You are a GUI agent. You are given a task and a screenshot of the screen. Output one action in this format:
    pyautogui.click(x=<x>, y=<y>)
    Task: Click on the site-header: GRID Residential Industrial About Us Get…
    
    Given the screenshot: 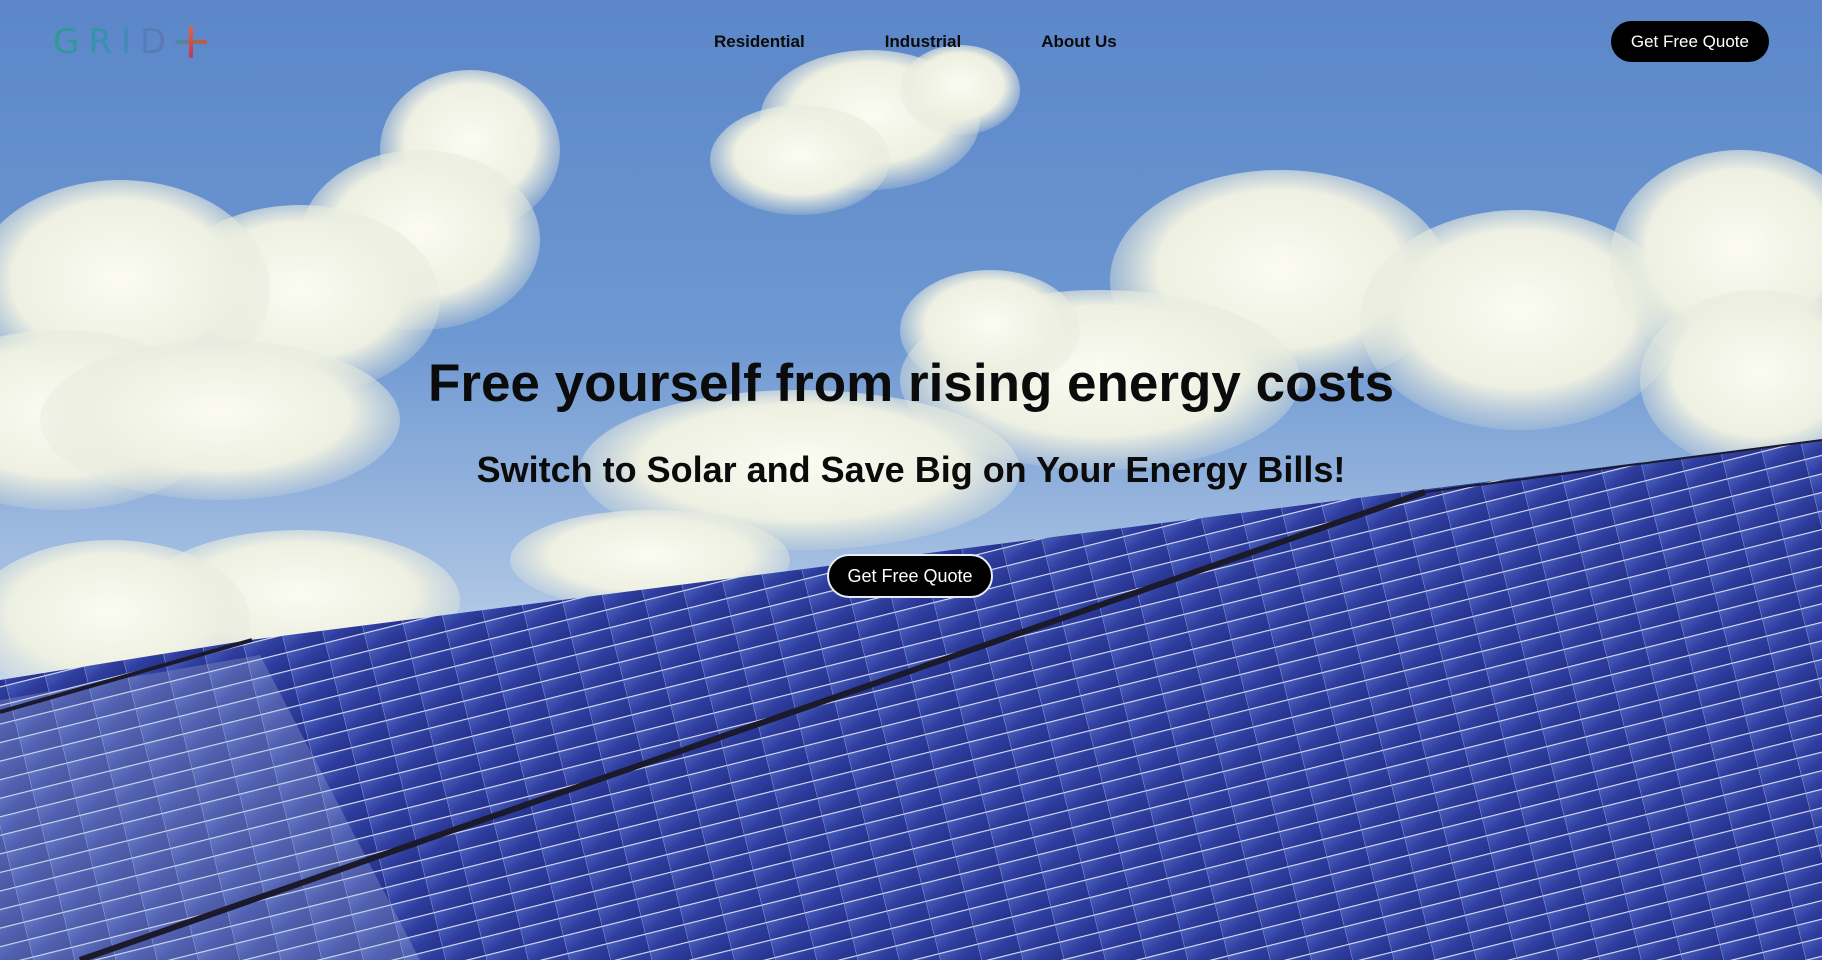 What is the action you would take?
    pyautogui.click(x=911, y=42)
    